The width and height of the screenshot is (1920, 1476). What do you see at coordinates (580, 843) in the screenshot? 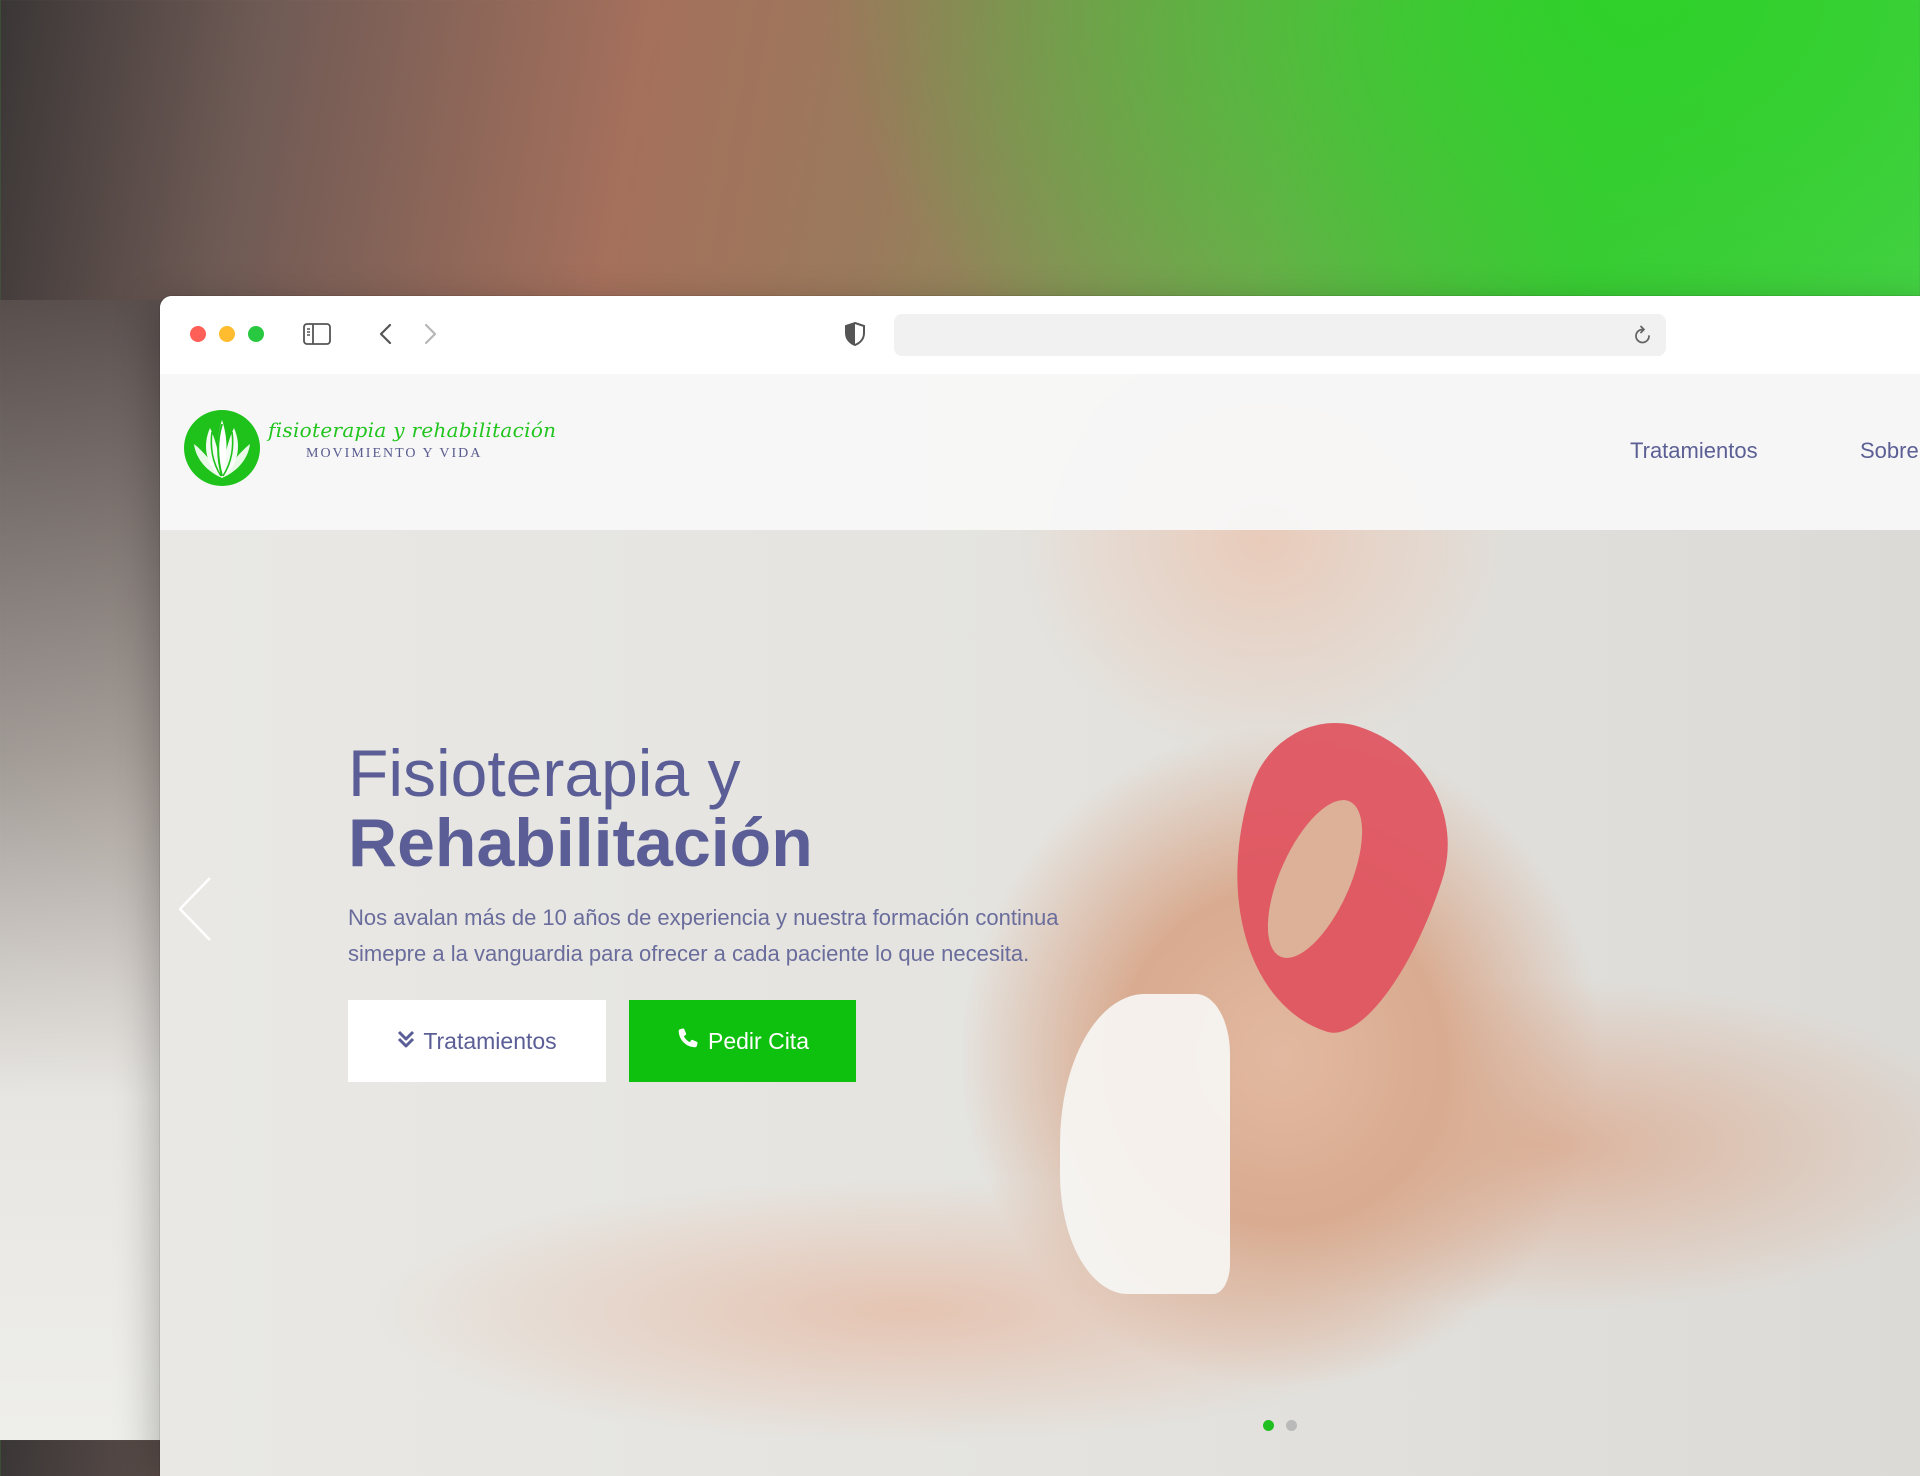
I see `hero-title-line2: Rehabilitación` at bounding box center [580, 843].